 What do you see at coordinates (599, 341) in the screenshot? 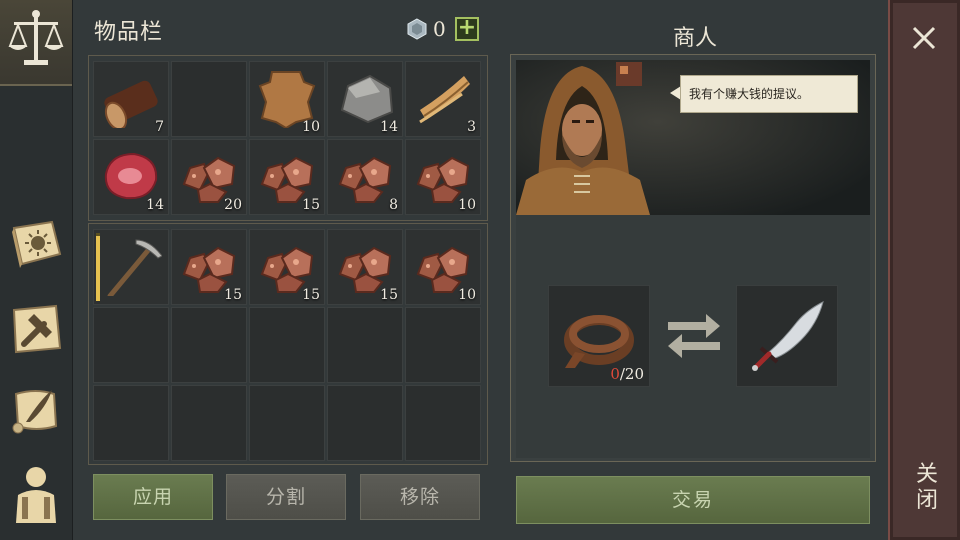
I see `leather-strap-icon` at bounding box center [599, 341].